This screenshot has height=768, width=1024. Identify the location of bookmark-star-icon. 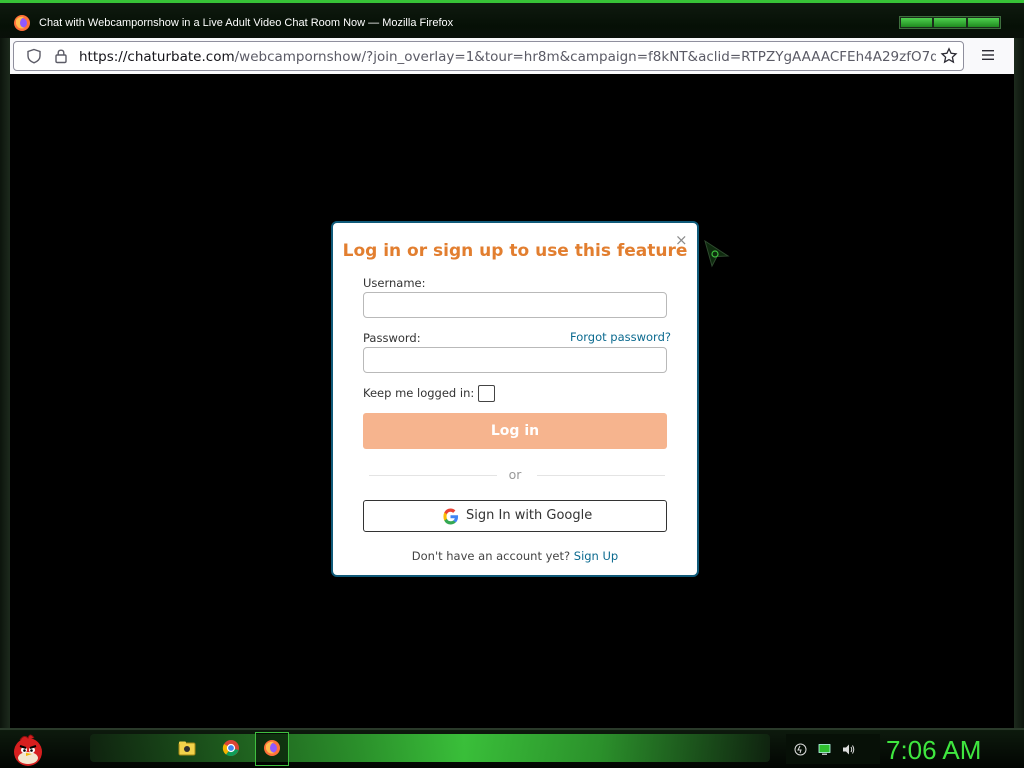
(949, 56).